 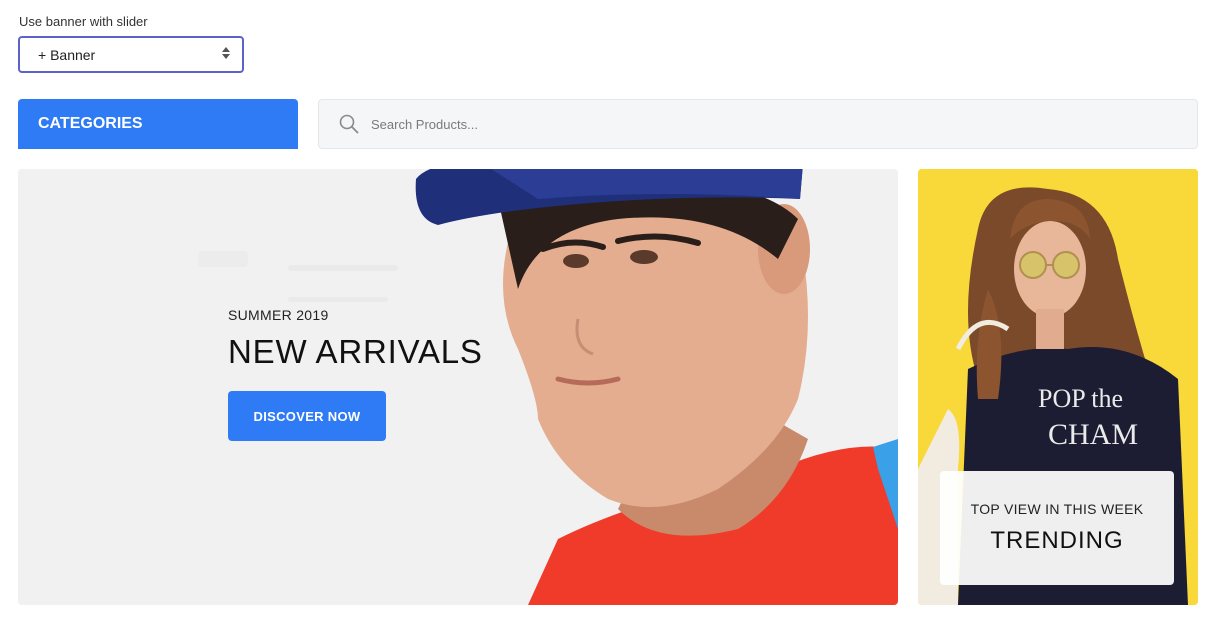 I want to click on categories-label: CATEGORIES, so click(x=90, y=123).